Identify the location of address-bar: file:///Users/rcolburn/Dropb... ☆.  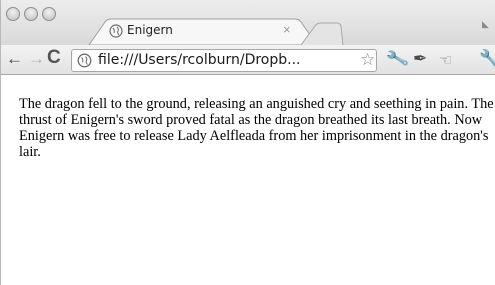
(224, 60).